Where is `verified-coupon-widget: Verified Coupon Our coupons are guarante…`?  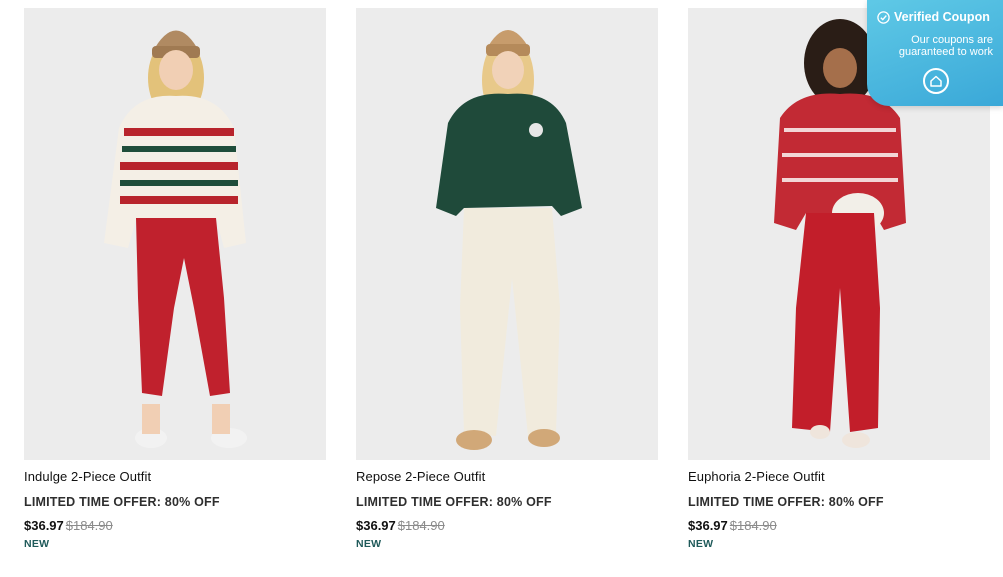 verified-coupon-widget: Verified Coupon Our coupons are guarante… is located at coordinates (935, 53).